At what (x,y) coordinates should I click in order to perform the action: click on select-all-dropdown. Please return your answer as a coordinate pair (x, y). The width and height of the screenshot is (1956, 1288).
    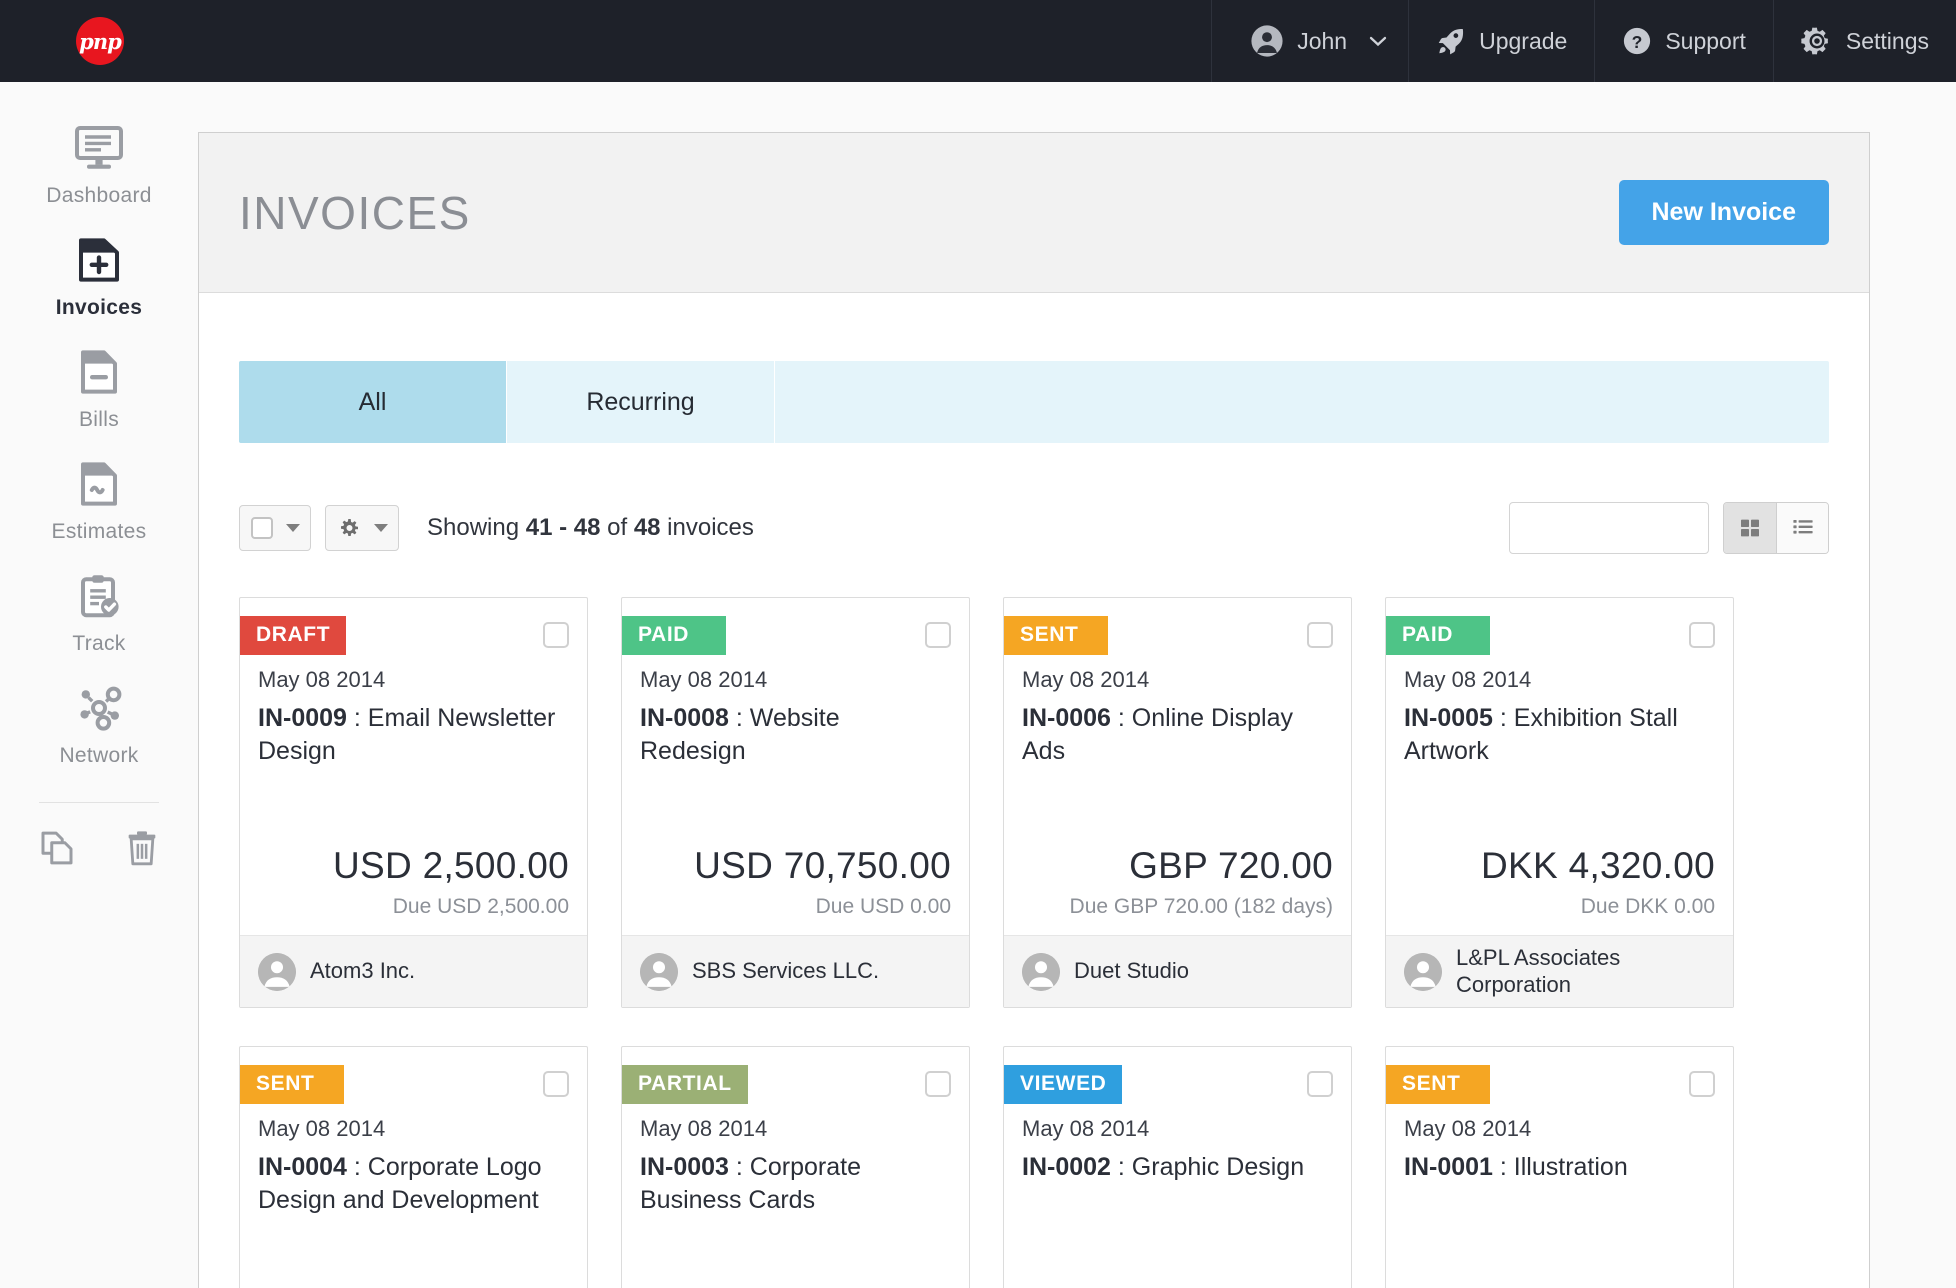
    Looking at the image, I should click on (275, 528).